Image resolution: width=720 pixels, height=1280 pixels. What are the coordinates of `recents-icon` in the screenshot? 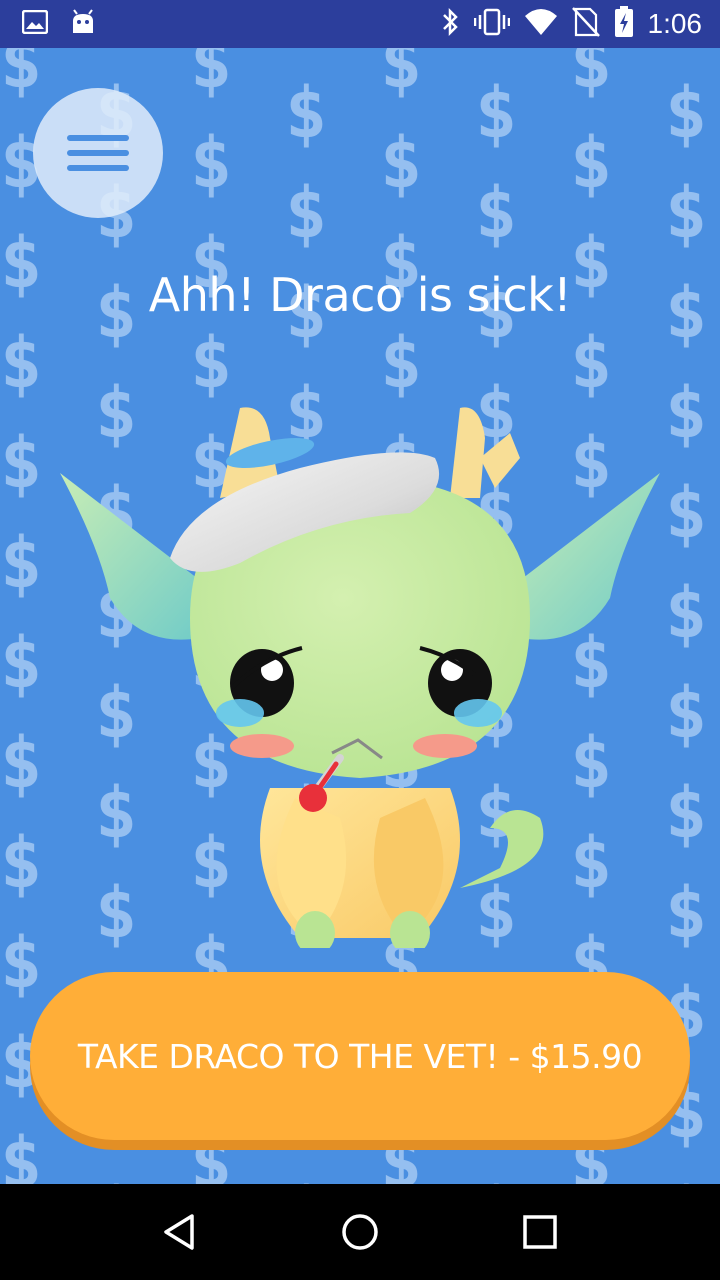 It's located at (540, 1232).